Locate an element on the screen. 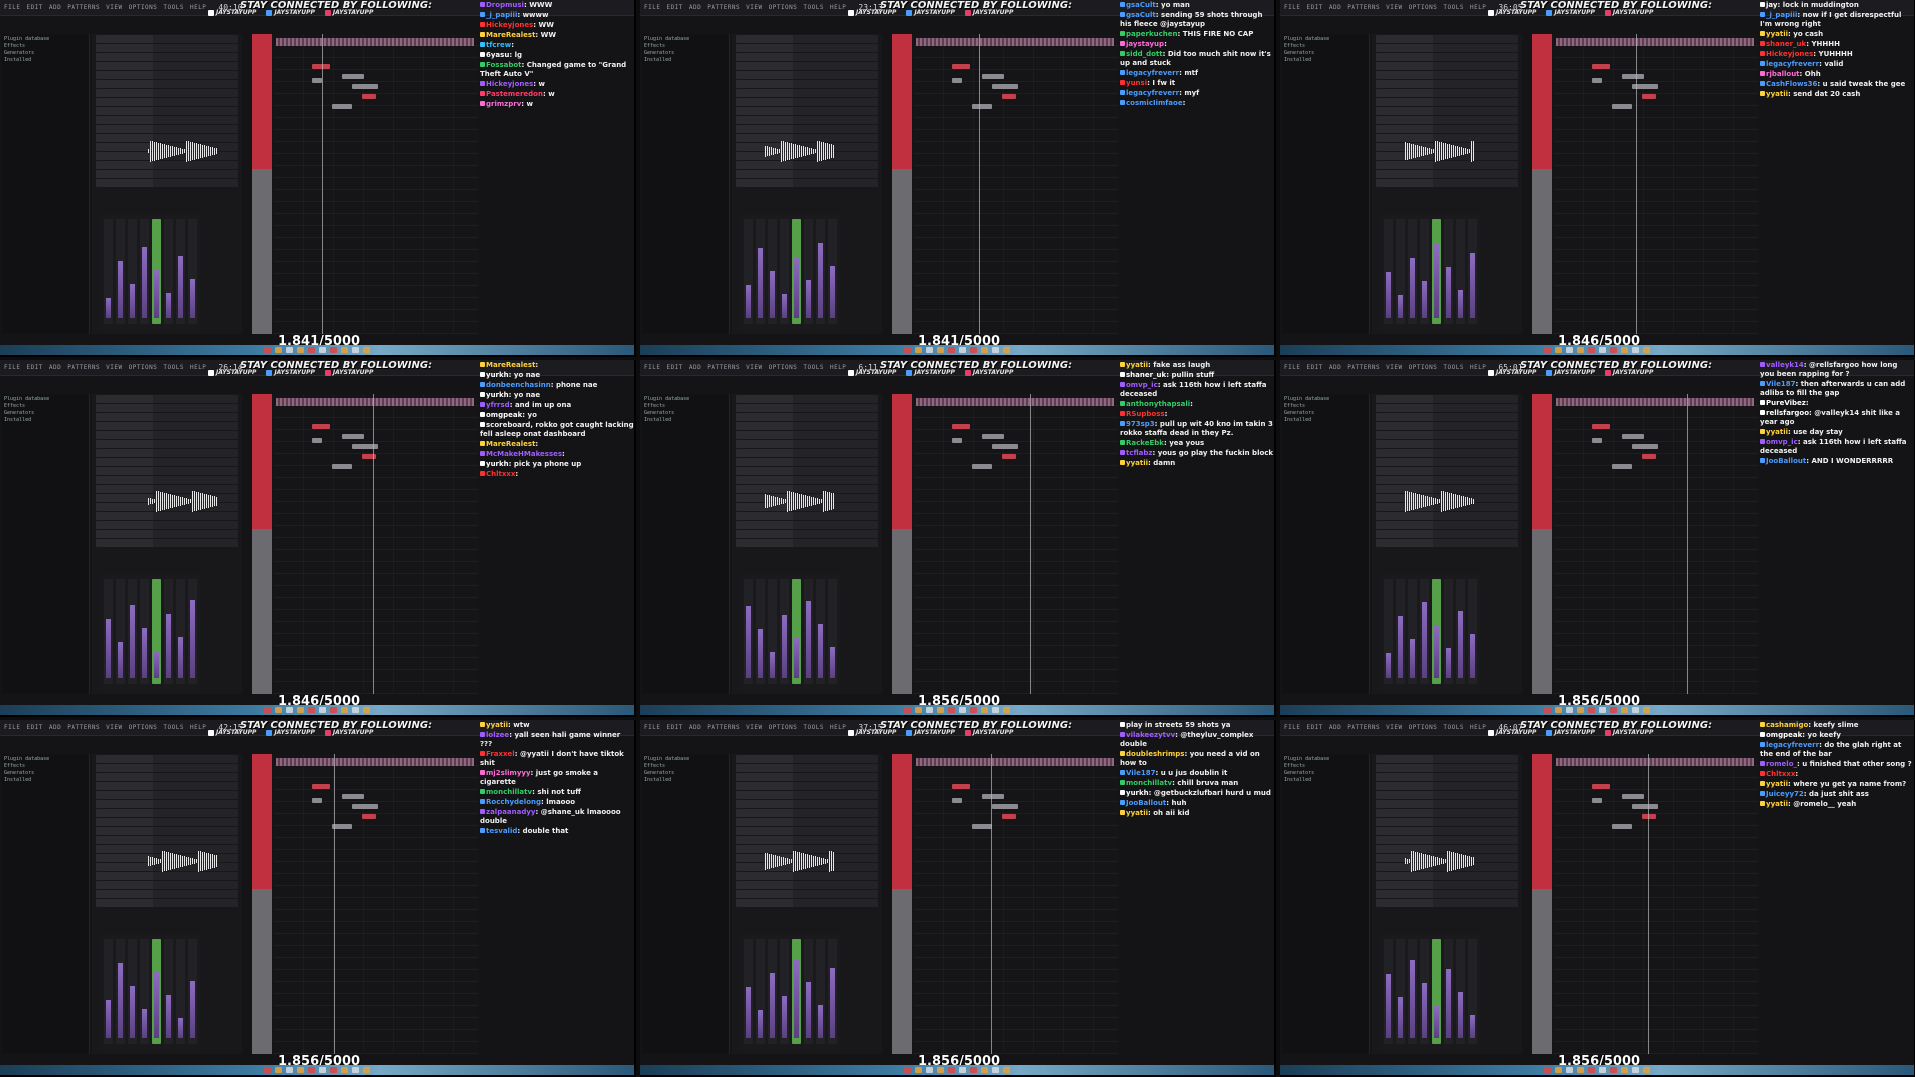 The height and width of the screenshot is (1077, 1915). menu-item-view: VIEW is located at coordinates (114, 727).